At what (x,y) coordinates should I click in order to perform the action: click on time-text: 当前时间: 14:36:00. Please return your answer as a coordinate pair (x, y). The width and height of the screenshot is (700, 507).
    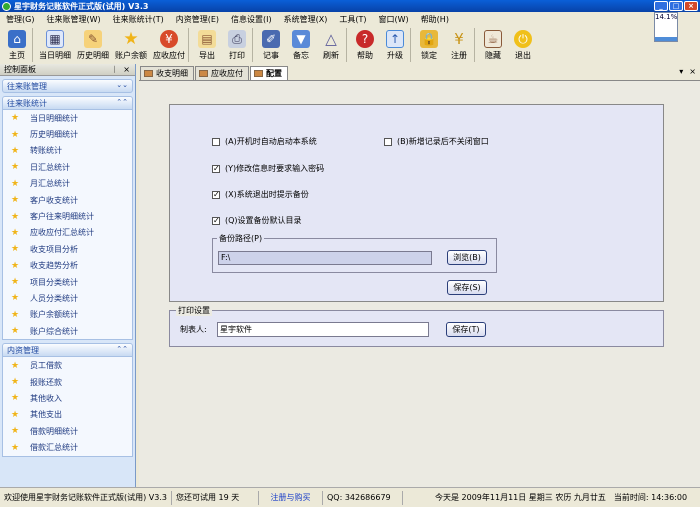
    Looking at the image, I should click on (650, 497).